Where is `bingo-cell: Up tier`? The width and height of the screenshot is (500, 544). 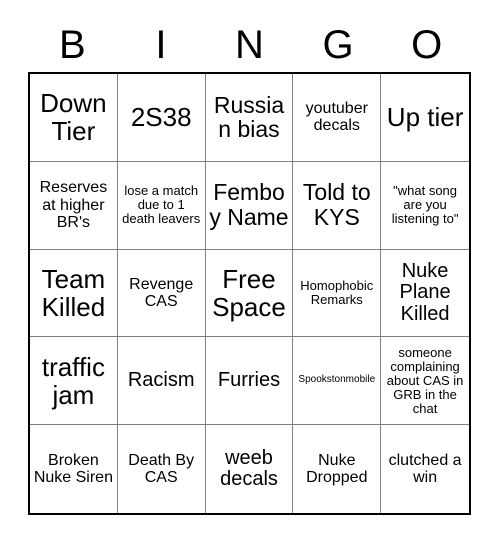
bingo-cell: Up tier is located at coordinates (425, 118).